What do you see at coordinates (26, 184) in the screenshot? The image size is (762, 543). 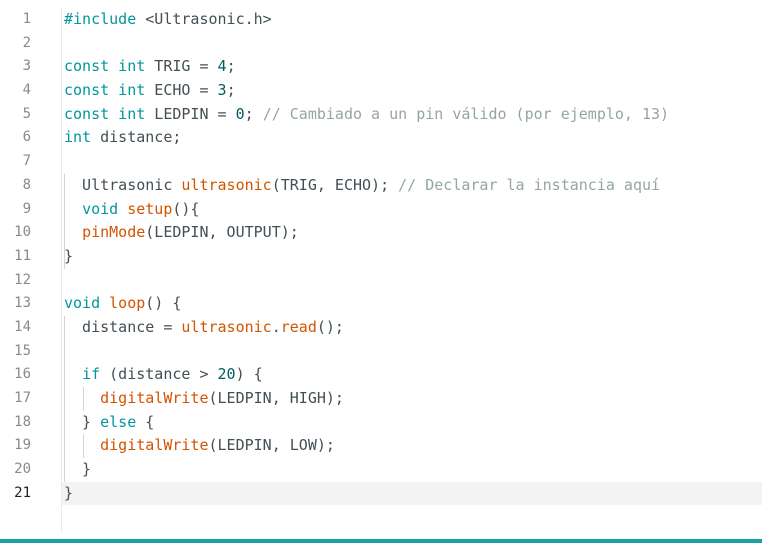 I see `line-number: 8` at bounding box center [26, 184].